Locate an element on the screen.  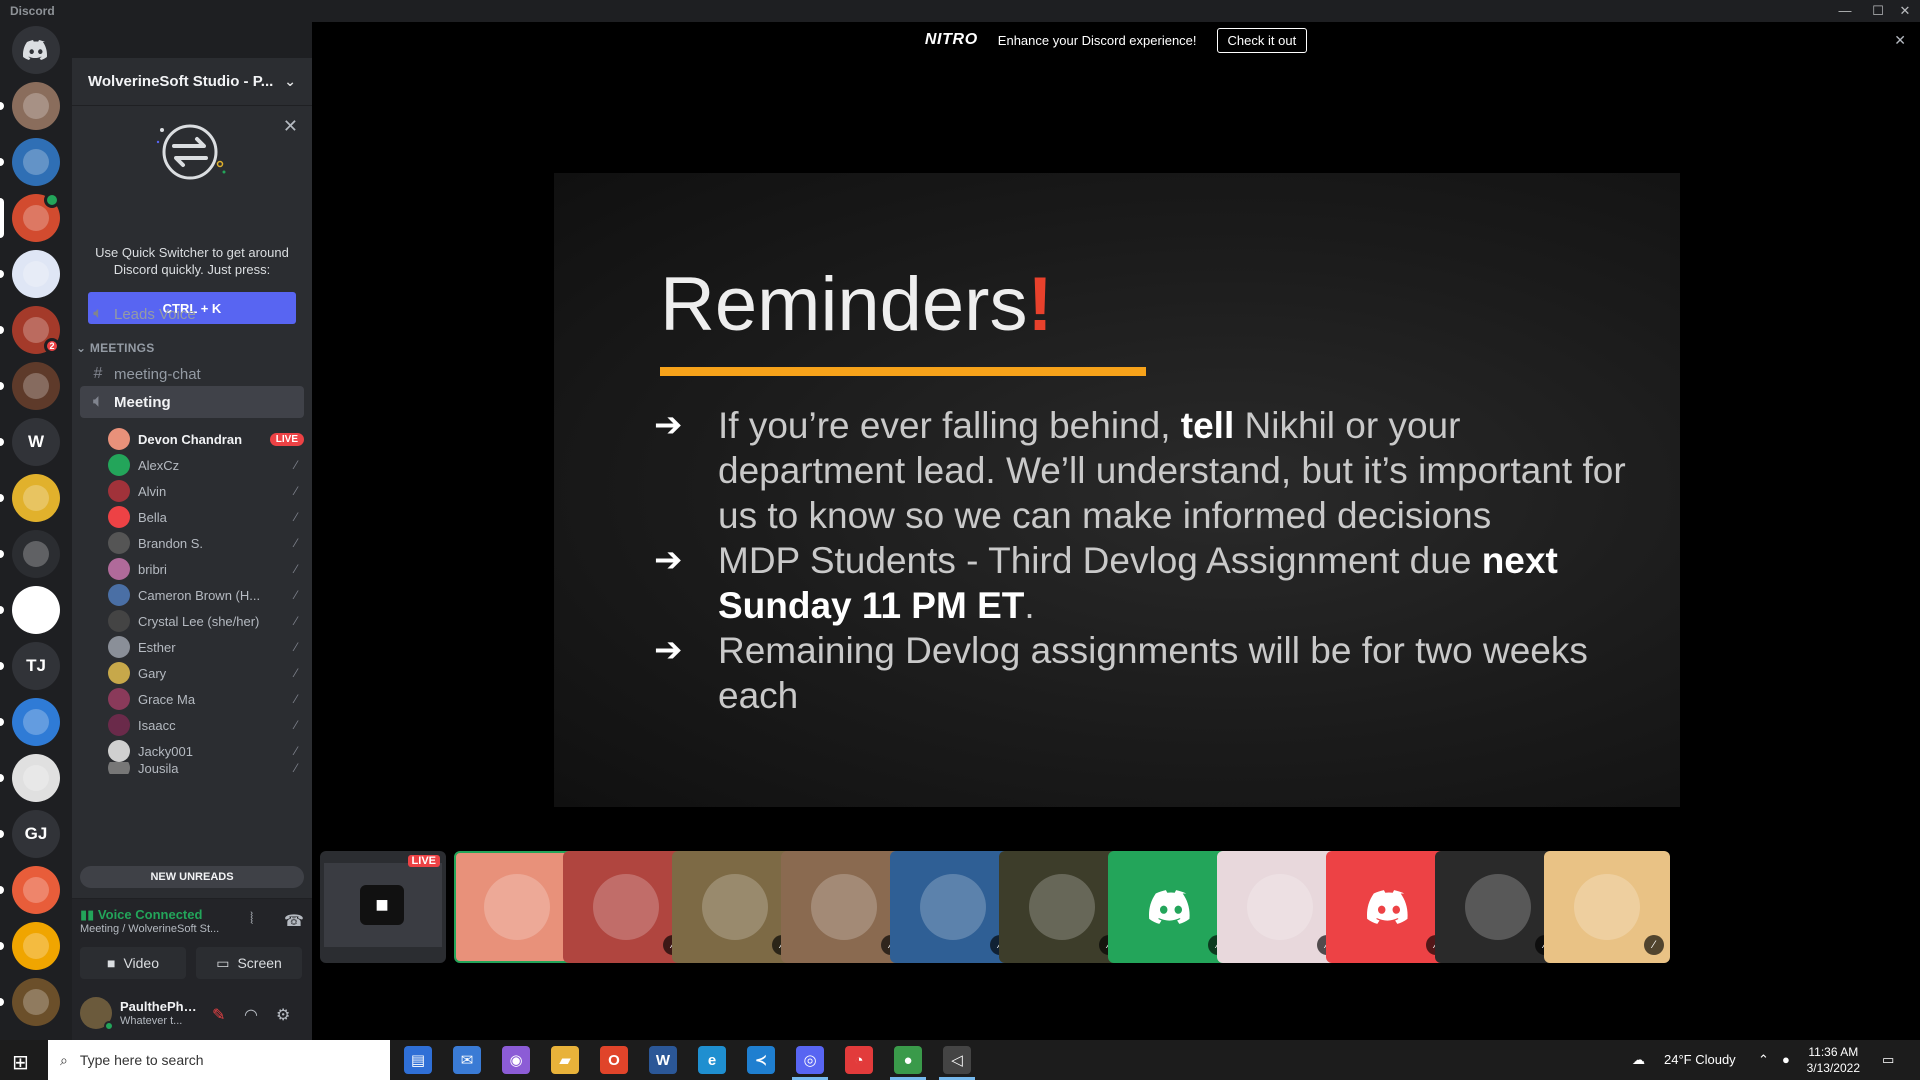
channel-meeting: 🔈︎ Meeting is located at coordinates (192, 402).